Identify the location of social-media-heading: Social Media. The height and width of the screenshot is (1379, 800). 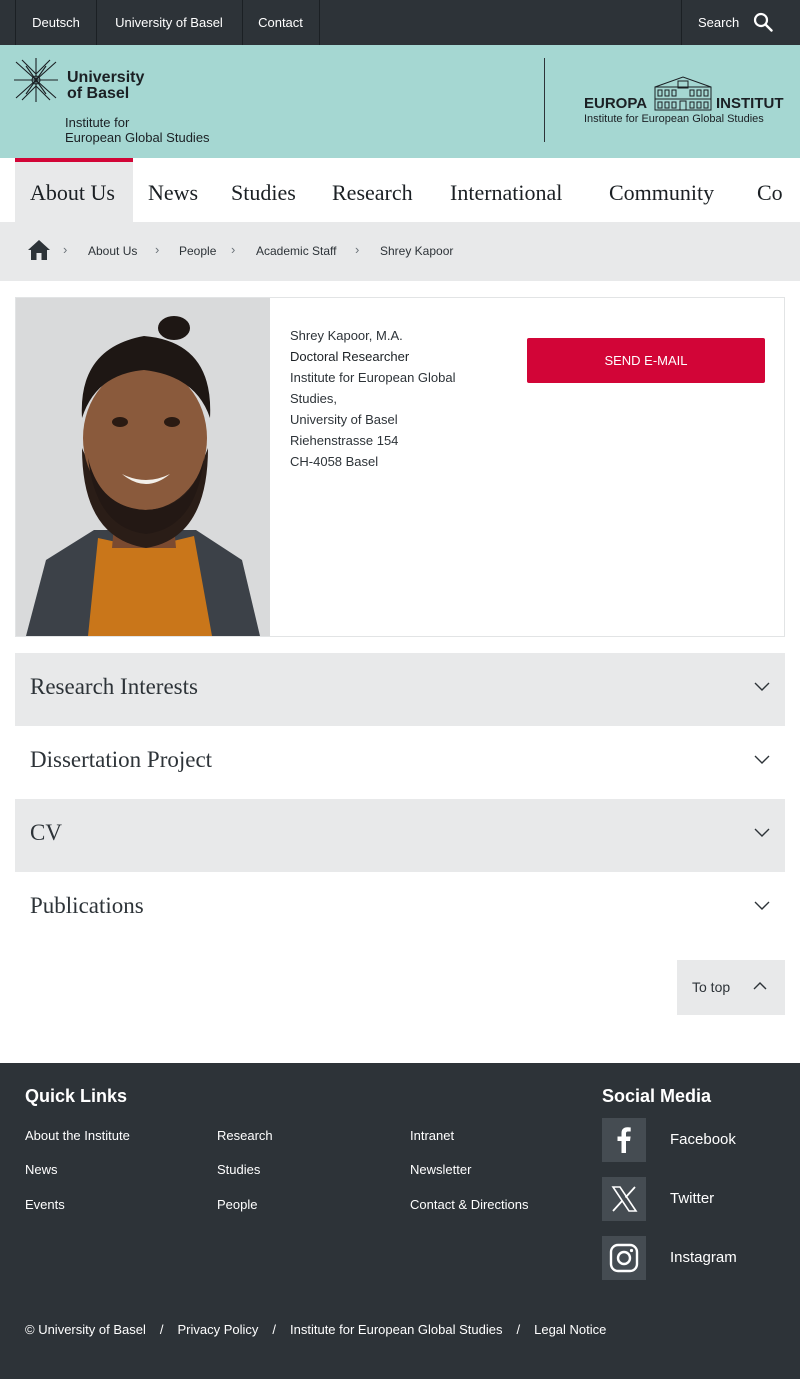
(657, 1096).